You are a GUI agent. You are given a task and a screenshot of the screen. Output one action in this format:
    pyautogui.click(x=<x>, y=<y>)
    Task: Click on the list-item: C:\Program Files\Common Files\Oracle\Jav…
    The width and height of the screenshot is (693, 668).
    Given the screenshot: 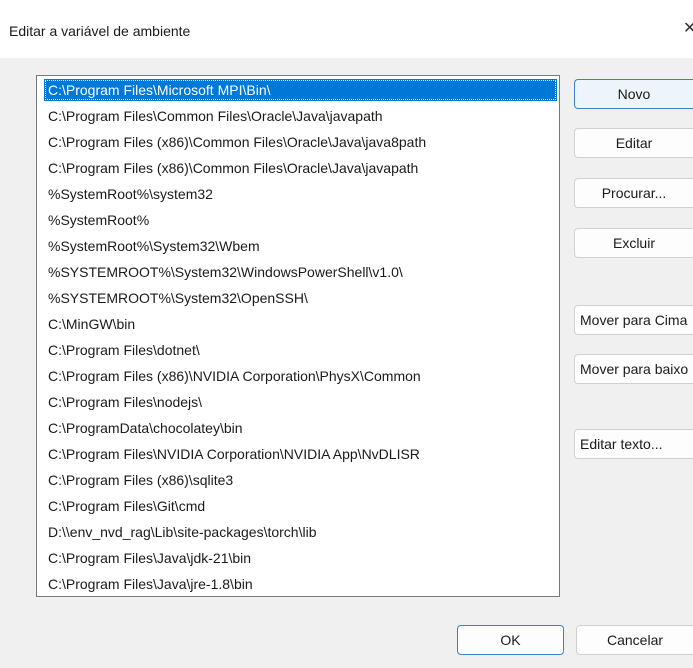 What is the action you would take?
    pyautogui.click(x=300, y=116)
    